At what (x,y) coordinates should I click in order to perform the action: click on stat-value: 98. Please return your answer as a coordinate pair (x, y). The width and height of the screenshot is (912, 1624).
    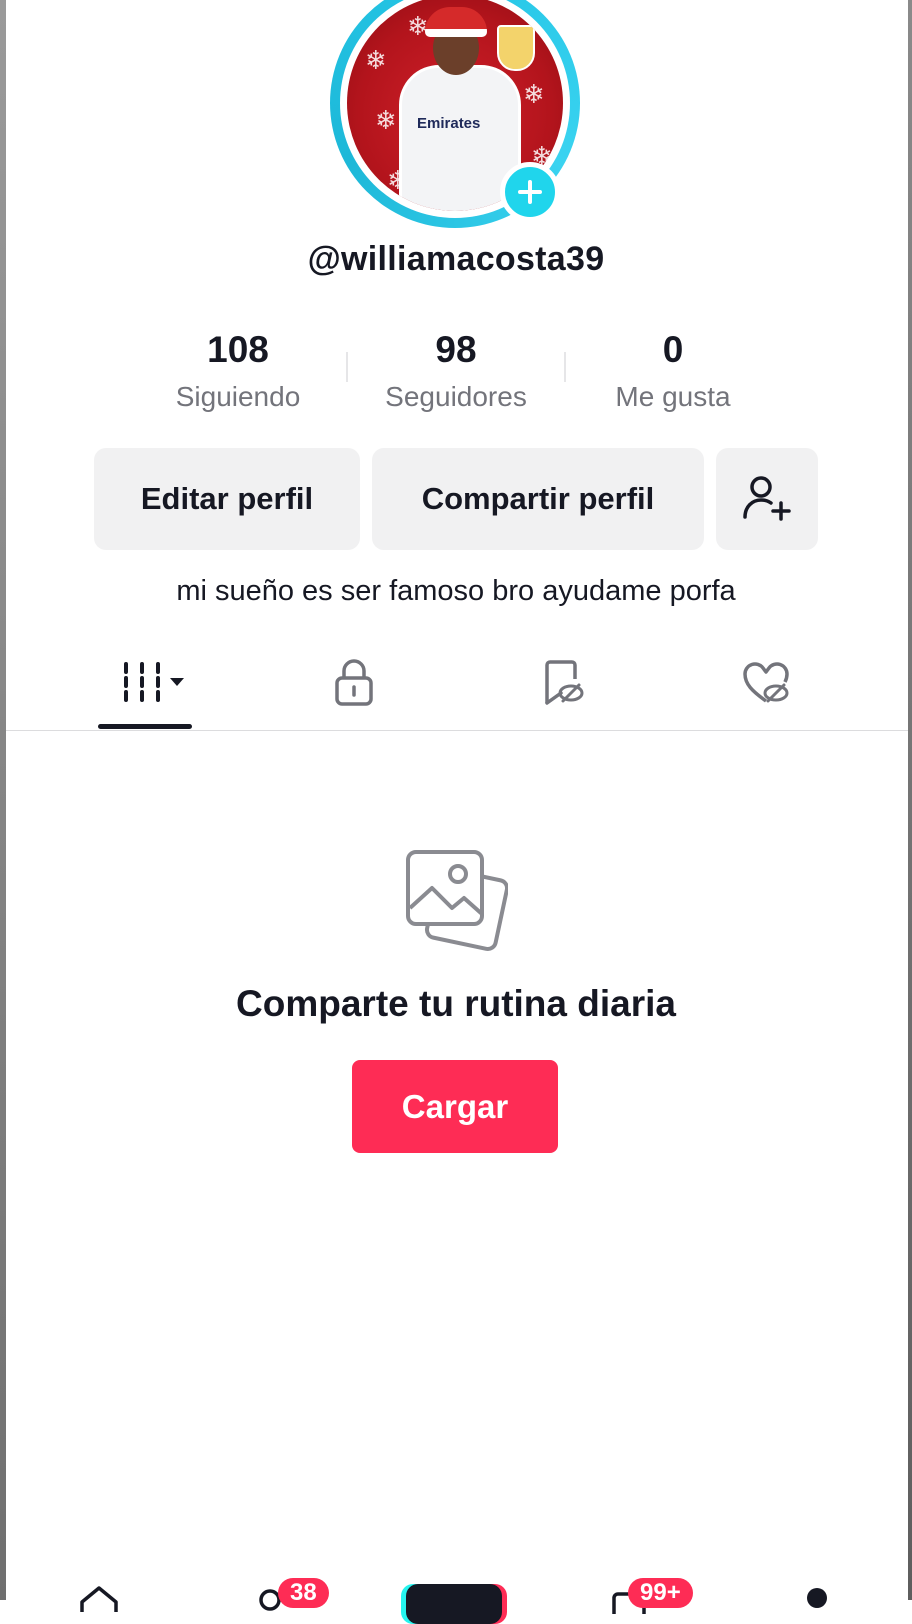
    Looking at the image, I should click on (456, 349).